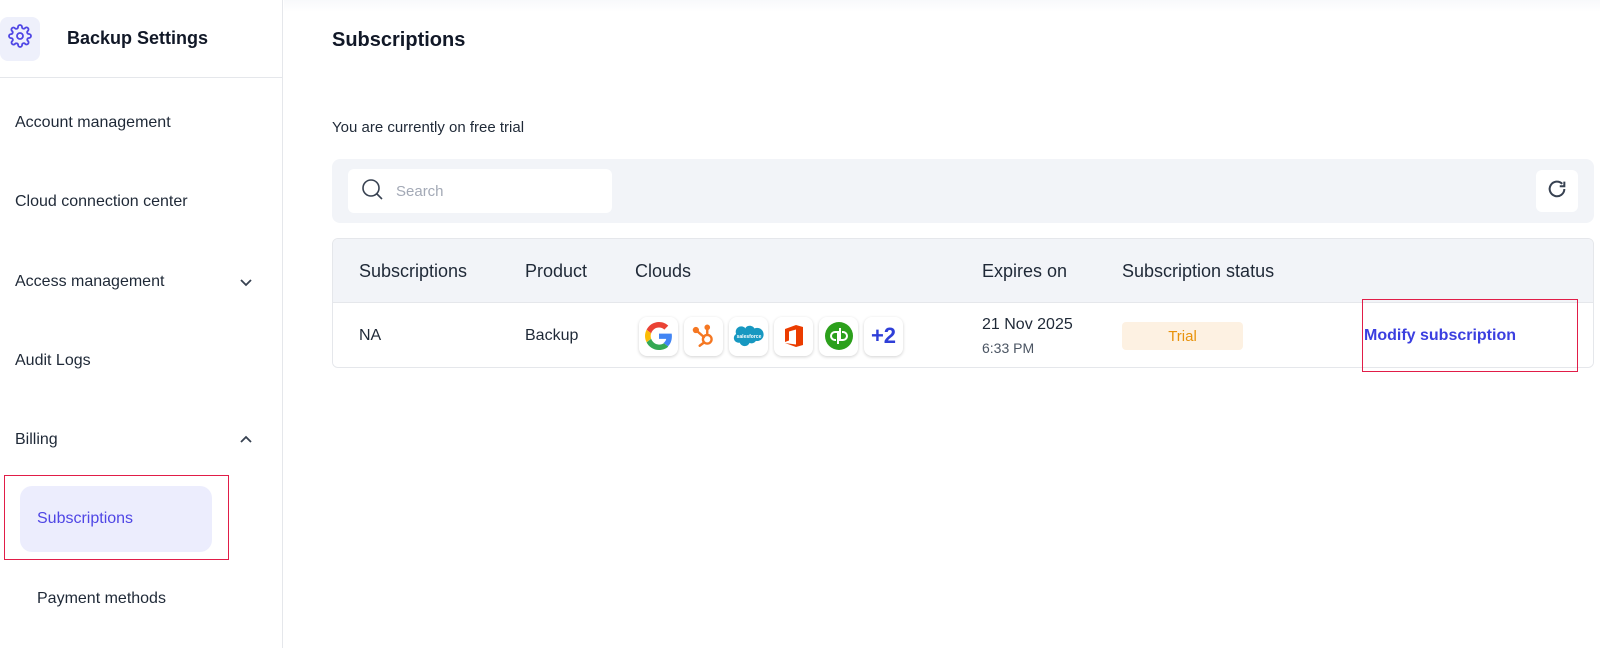 The image size is (1600, 648). Describe the element at coordinates (101, 598) in the screenshot. I see `sidebar-subitem-label: Payment methods` at that location.